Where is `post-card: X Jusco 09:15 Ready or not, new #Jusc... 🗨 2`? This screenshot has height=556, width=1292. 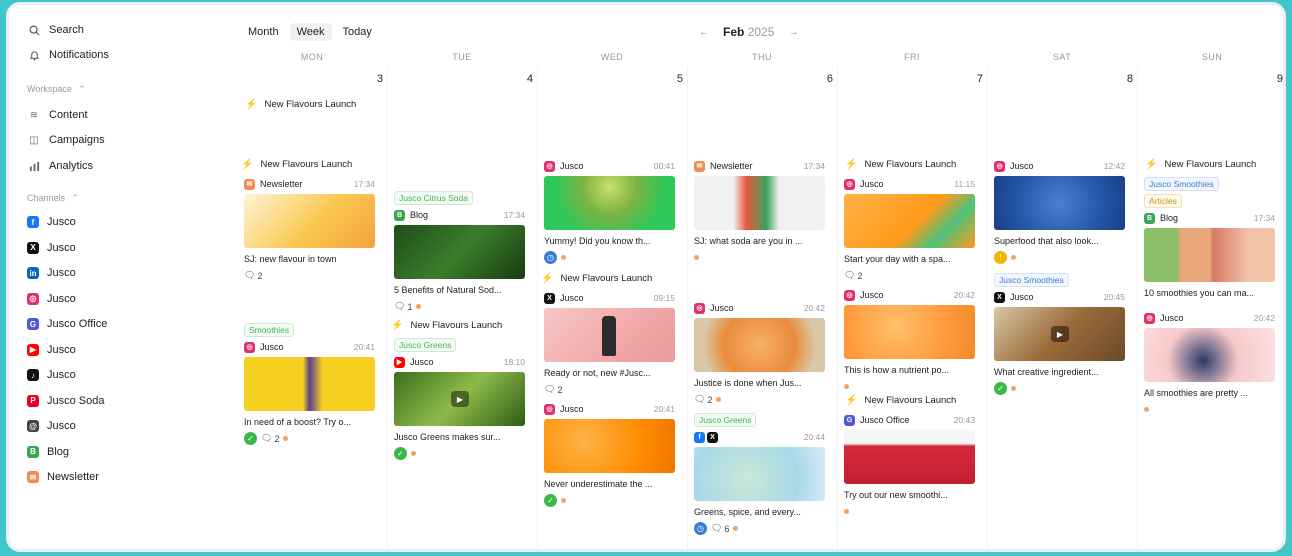 post-card: X Jusco 09:15 Ready or not, new #Jusc... 🗨 2 is located at coordinates (609, 343).